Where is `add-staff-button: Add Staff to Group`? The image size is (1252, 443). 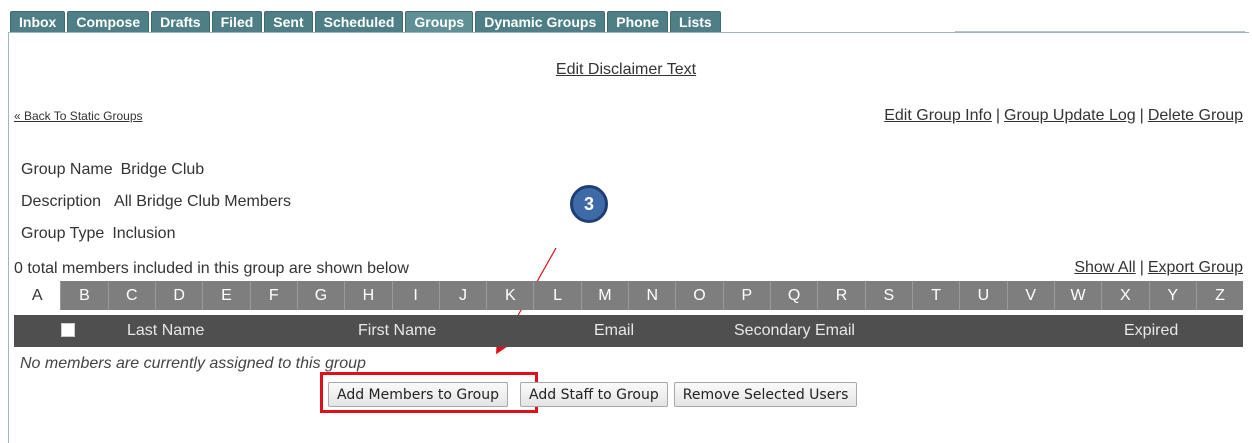 add-staff-button: Add Staff to Group is located at coordinates (594, 394).